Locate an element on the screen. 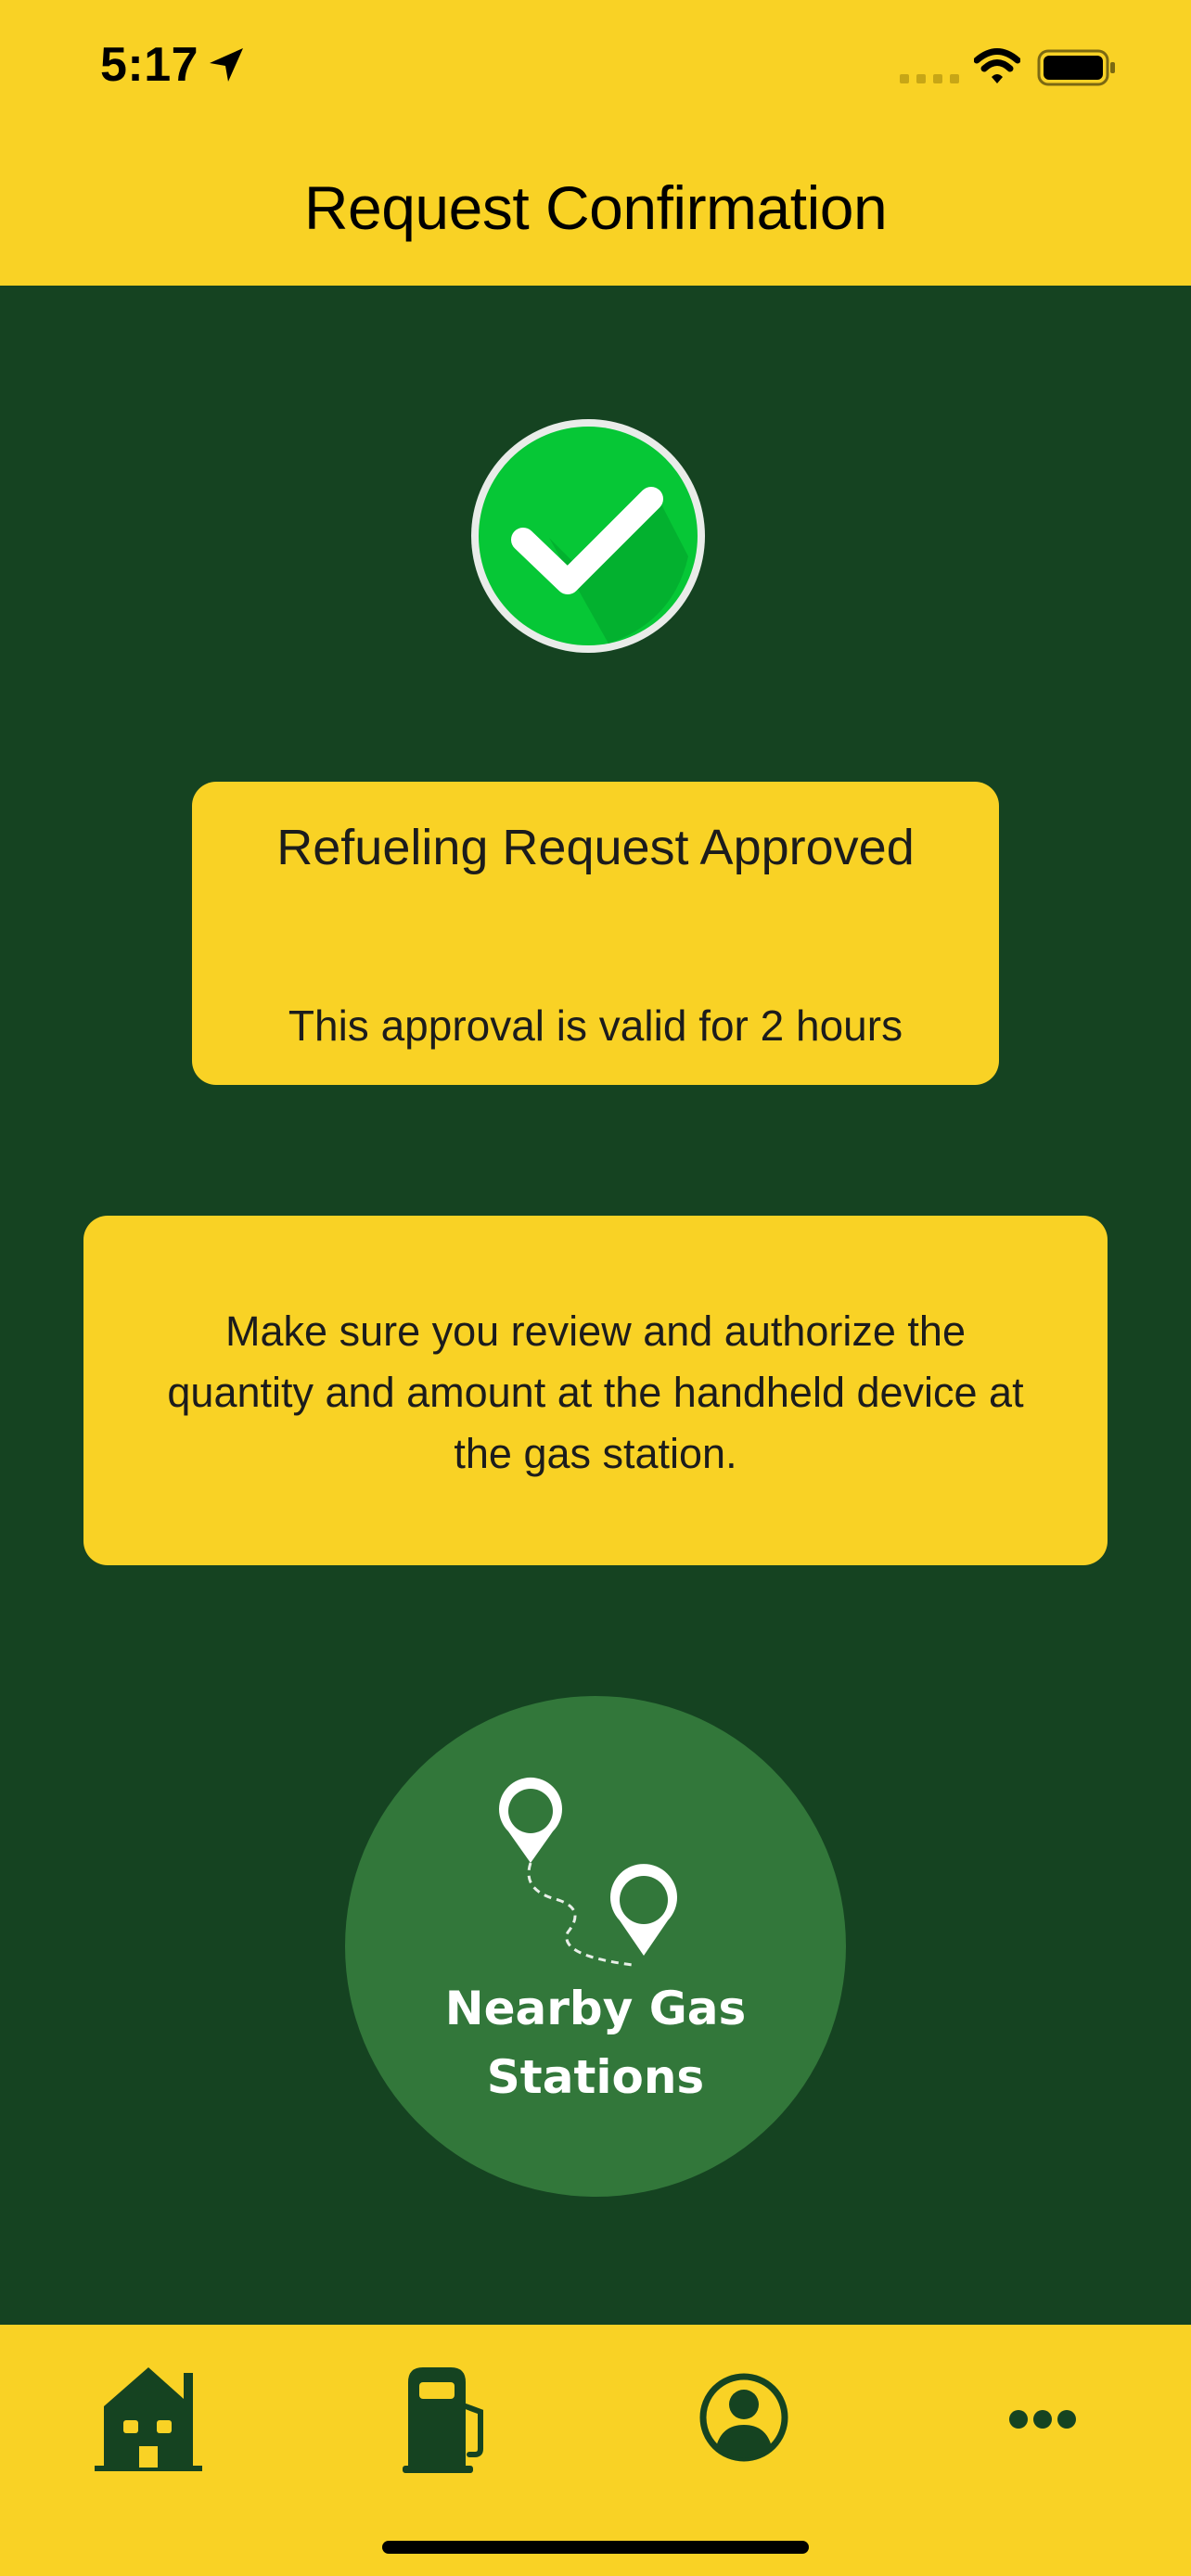 The height and width of the screenshot is (2576, 1191). battery-icon is located at coordinates (1076, 67).